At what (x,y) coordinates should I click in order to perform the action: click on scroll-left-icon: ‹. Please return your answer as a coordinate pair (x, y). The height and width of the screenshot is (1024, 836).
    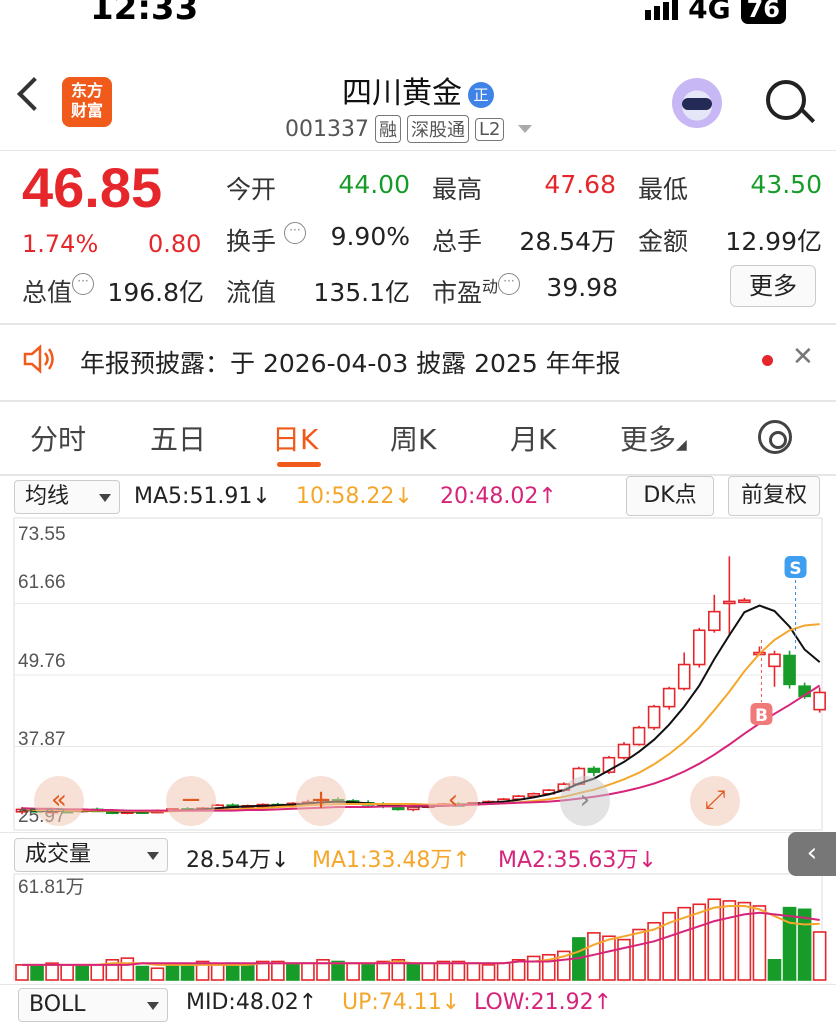
    Looking at the image, I should click on (453, 801).